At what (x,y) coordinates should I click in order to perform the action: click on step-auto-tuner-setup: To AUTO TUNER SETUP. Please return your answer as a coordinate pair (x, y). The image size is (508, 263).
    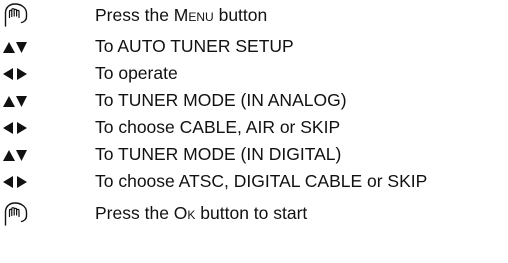
    Looking at the image, I should click on (254, 48).